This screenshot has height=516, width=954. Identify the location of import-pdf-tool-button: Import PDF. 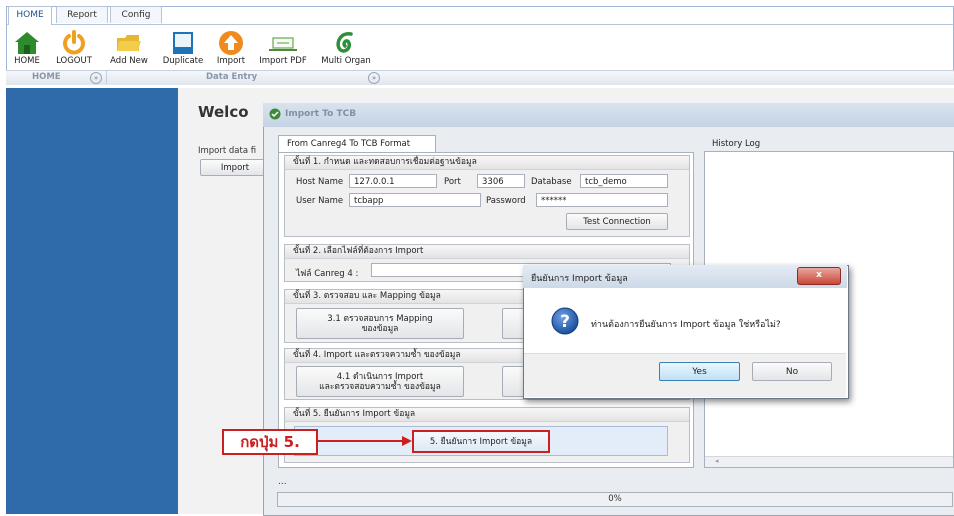
(283, 48).